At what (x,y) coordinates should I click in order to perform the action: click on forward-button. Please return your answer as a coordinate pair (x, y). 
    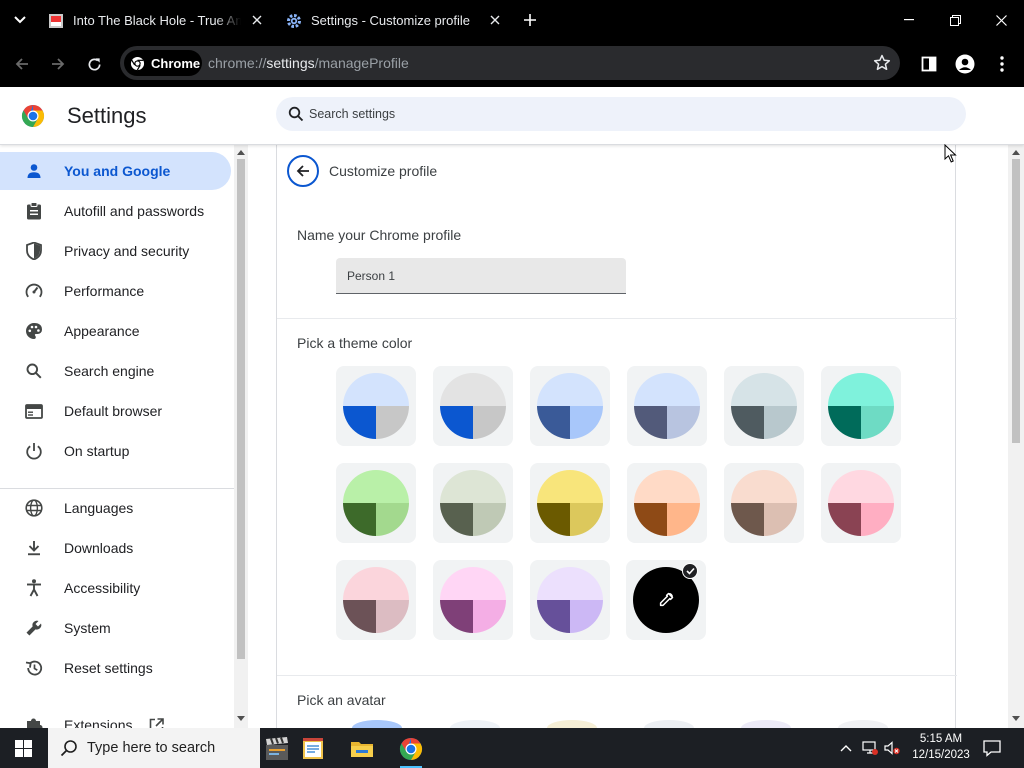
    Looking at the image, I should click on (58, 64).